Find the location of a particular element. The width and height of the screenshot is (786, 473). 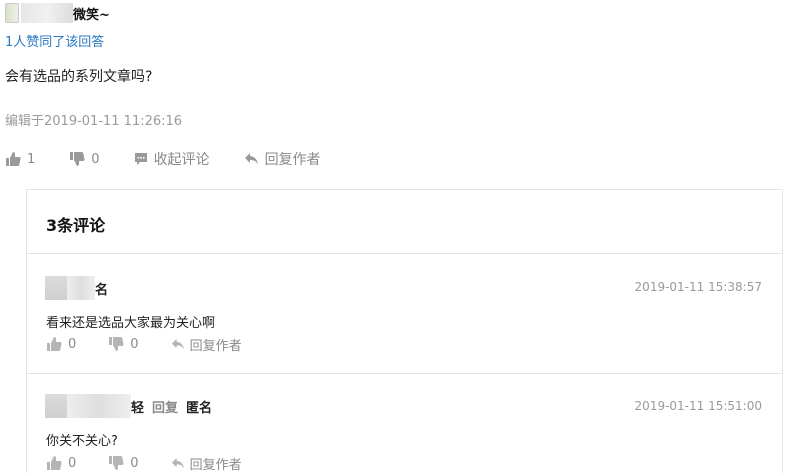

reply-author-button: 回复作者 is located at coordinates (282, 159).